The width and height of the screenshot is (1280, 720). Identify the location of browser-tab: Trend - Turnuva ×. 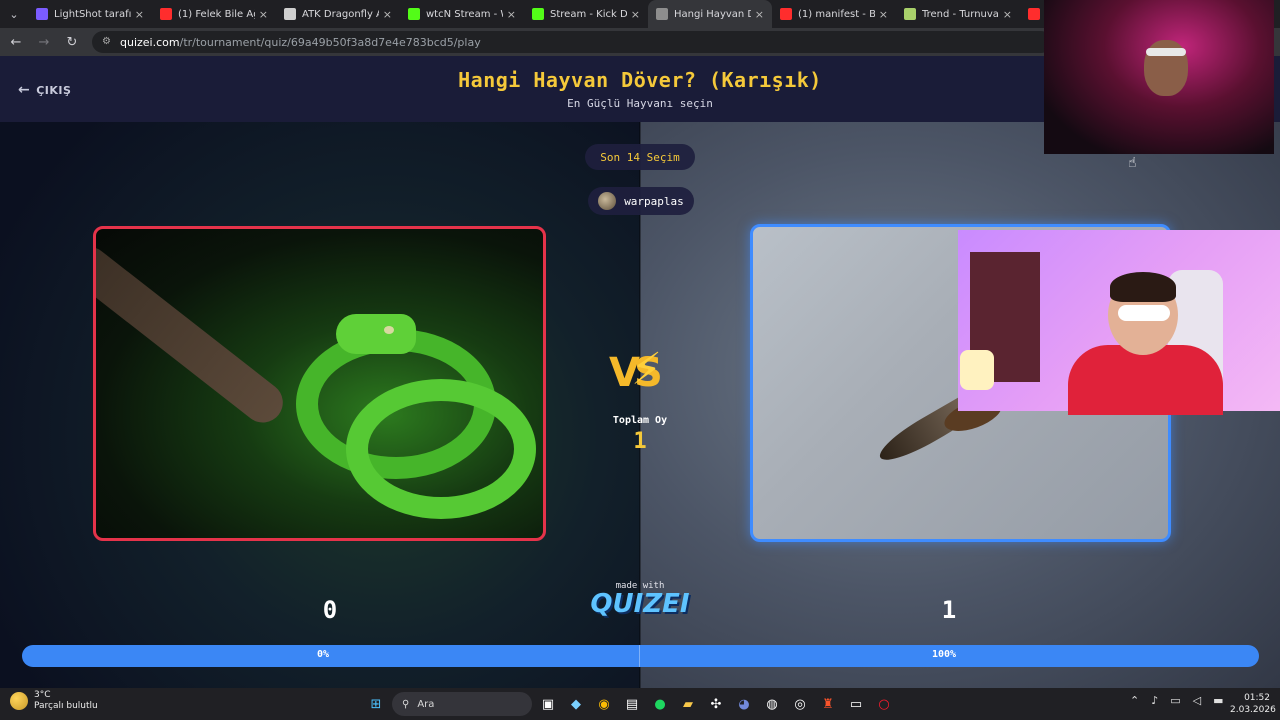
(958, 14).